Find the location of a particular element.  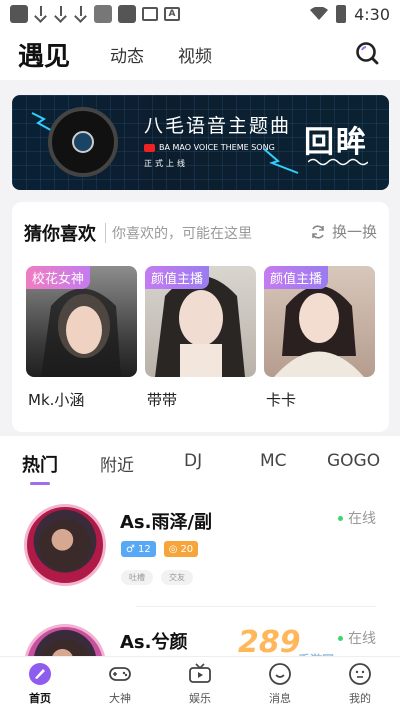

top-navigation: 遇见 动态 视频 is located at coordinates (200, 54).